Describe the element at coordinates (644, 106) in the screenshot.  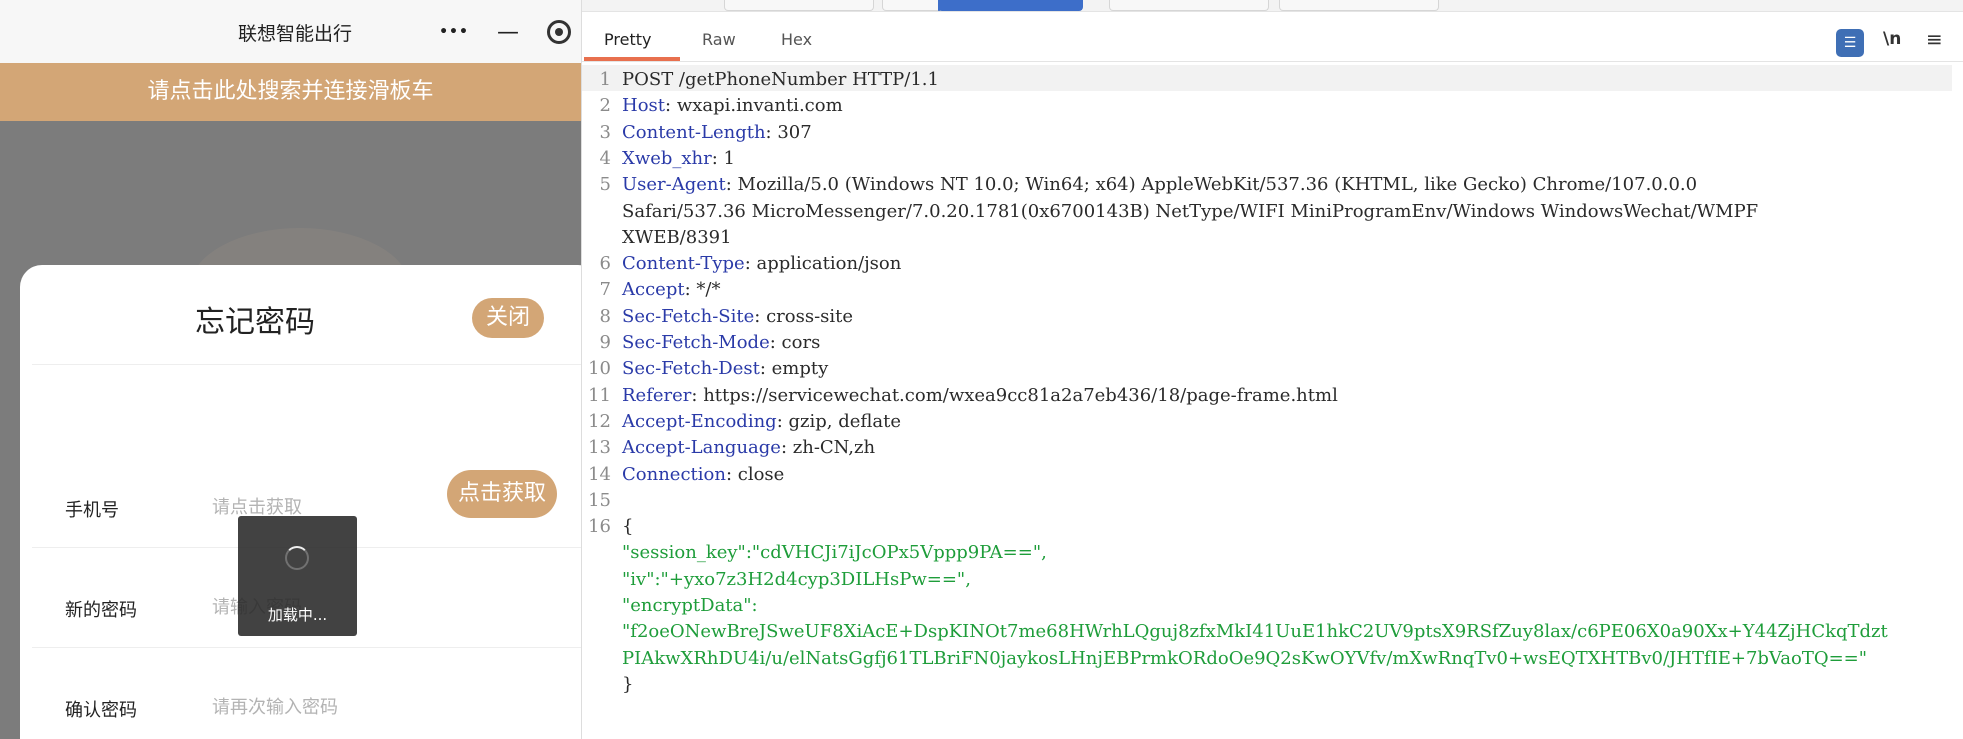
I see `header-name: Host` at that location.